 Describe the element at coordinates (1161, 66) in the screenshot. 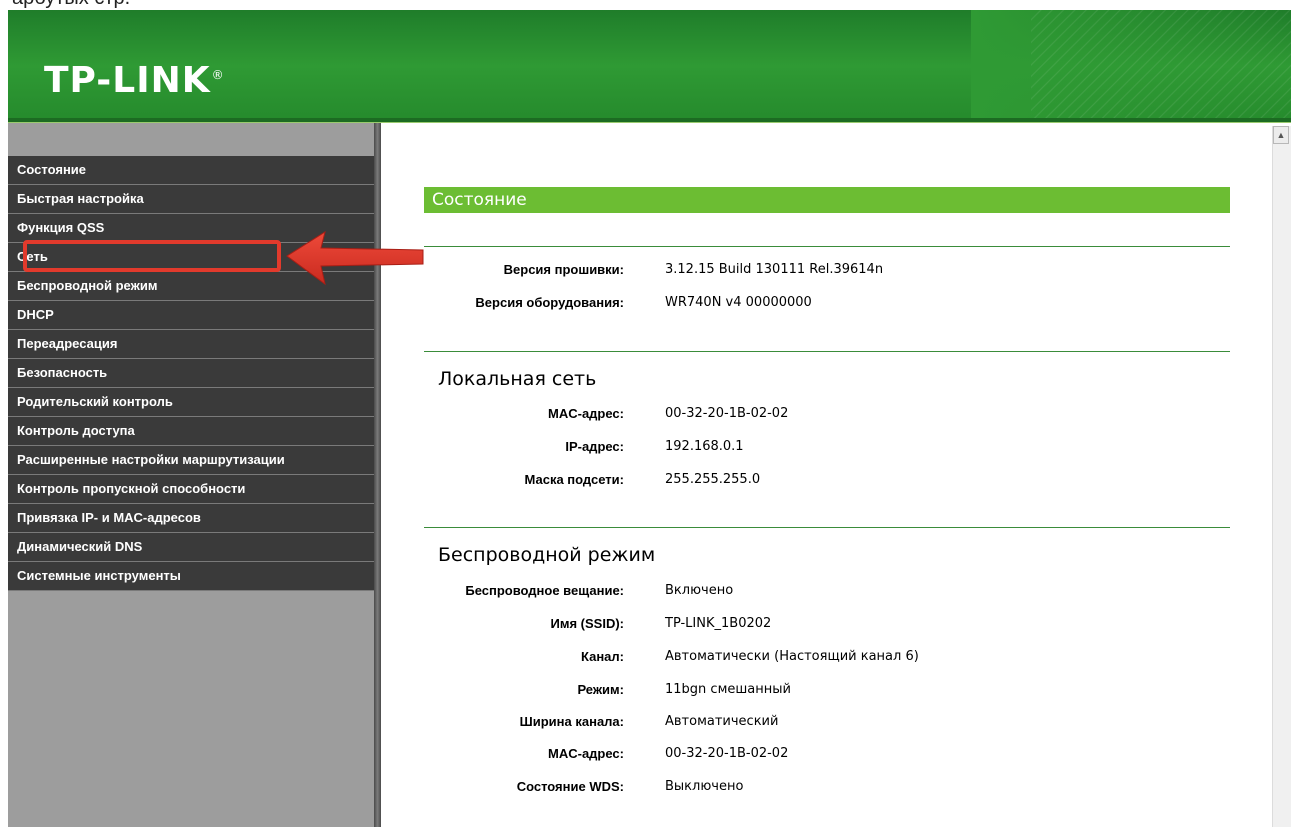

I see `header-decoration` at that location.